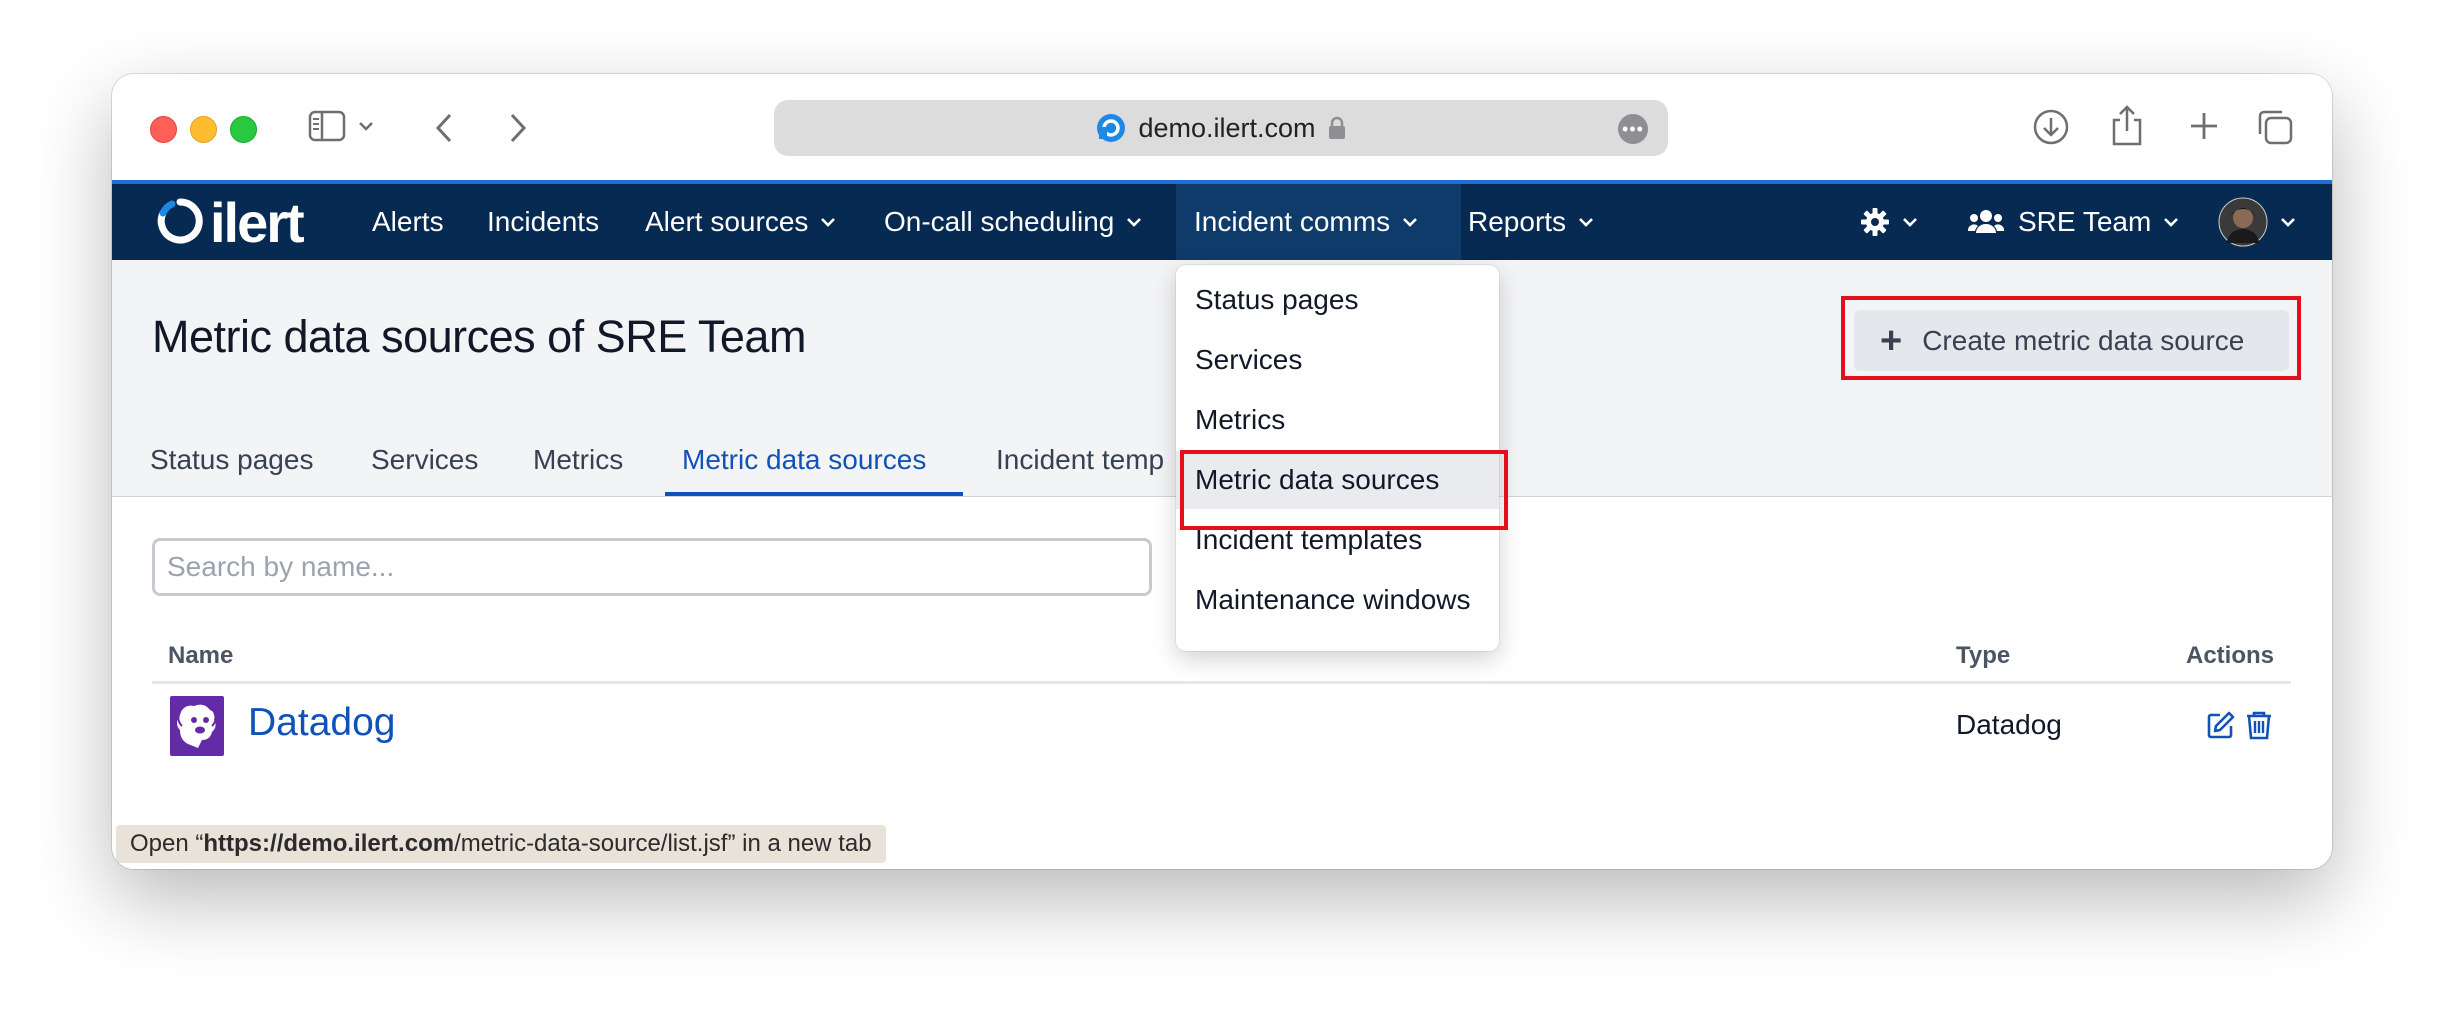  What do you see at coordinates (1983, 656) in the screenshot?
I see `column-header-type: Type` at bounding box center [1983, 656].